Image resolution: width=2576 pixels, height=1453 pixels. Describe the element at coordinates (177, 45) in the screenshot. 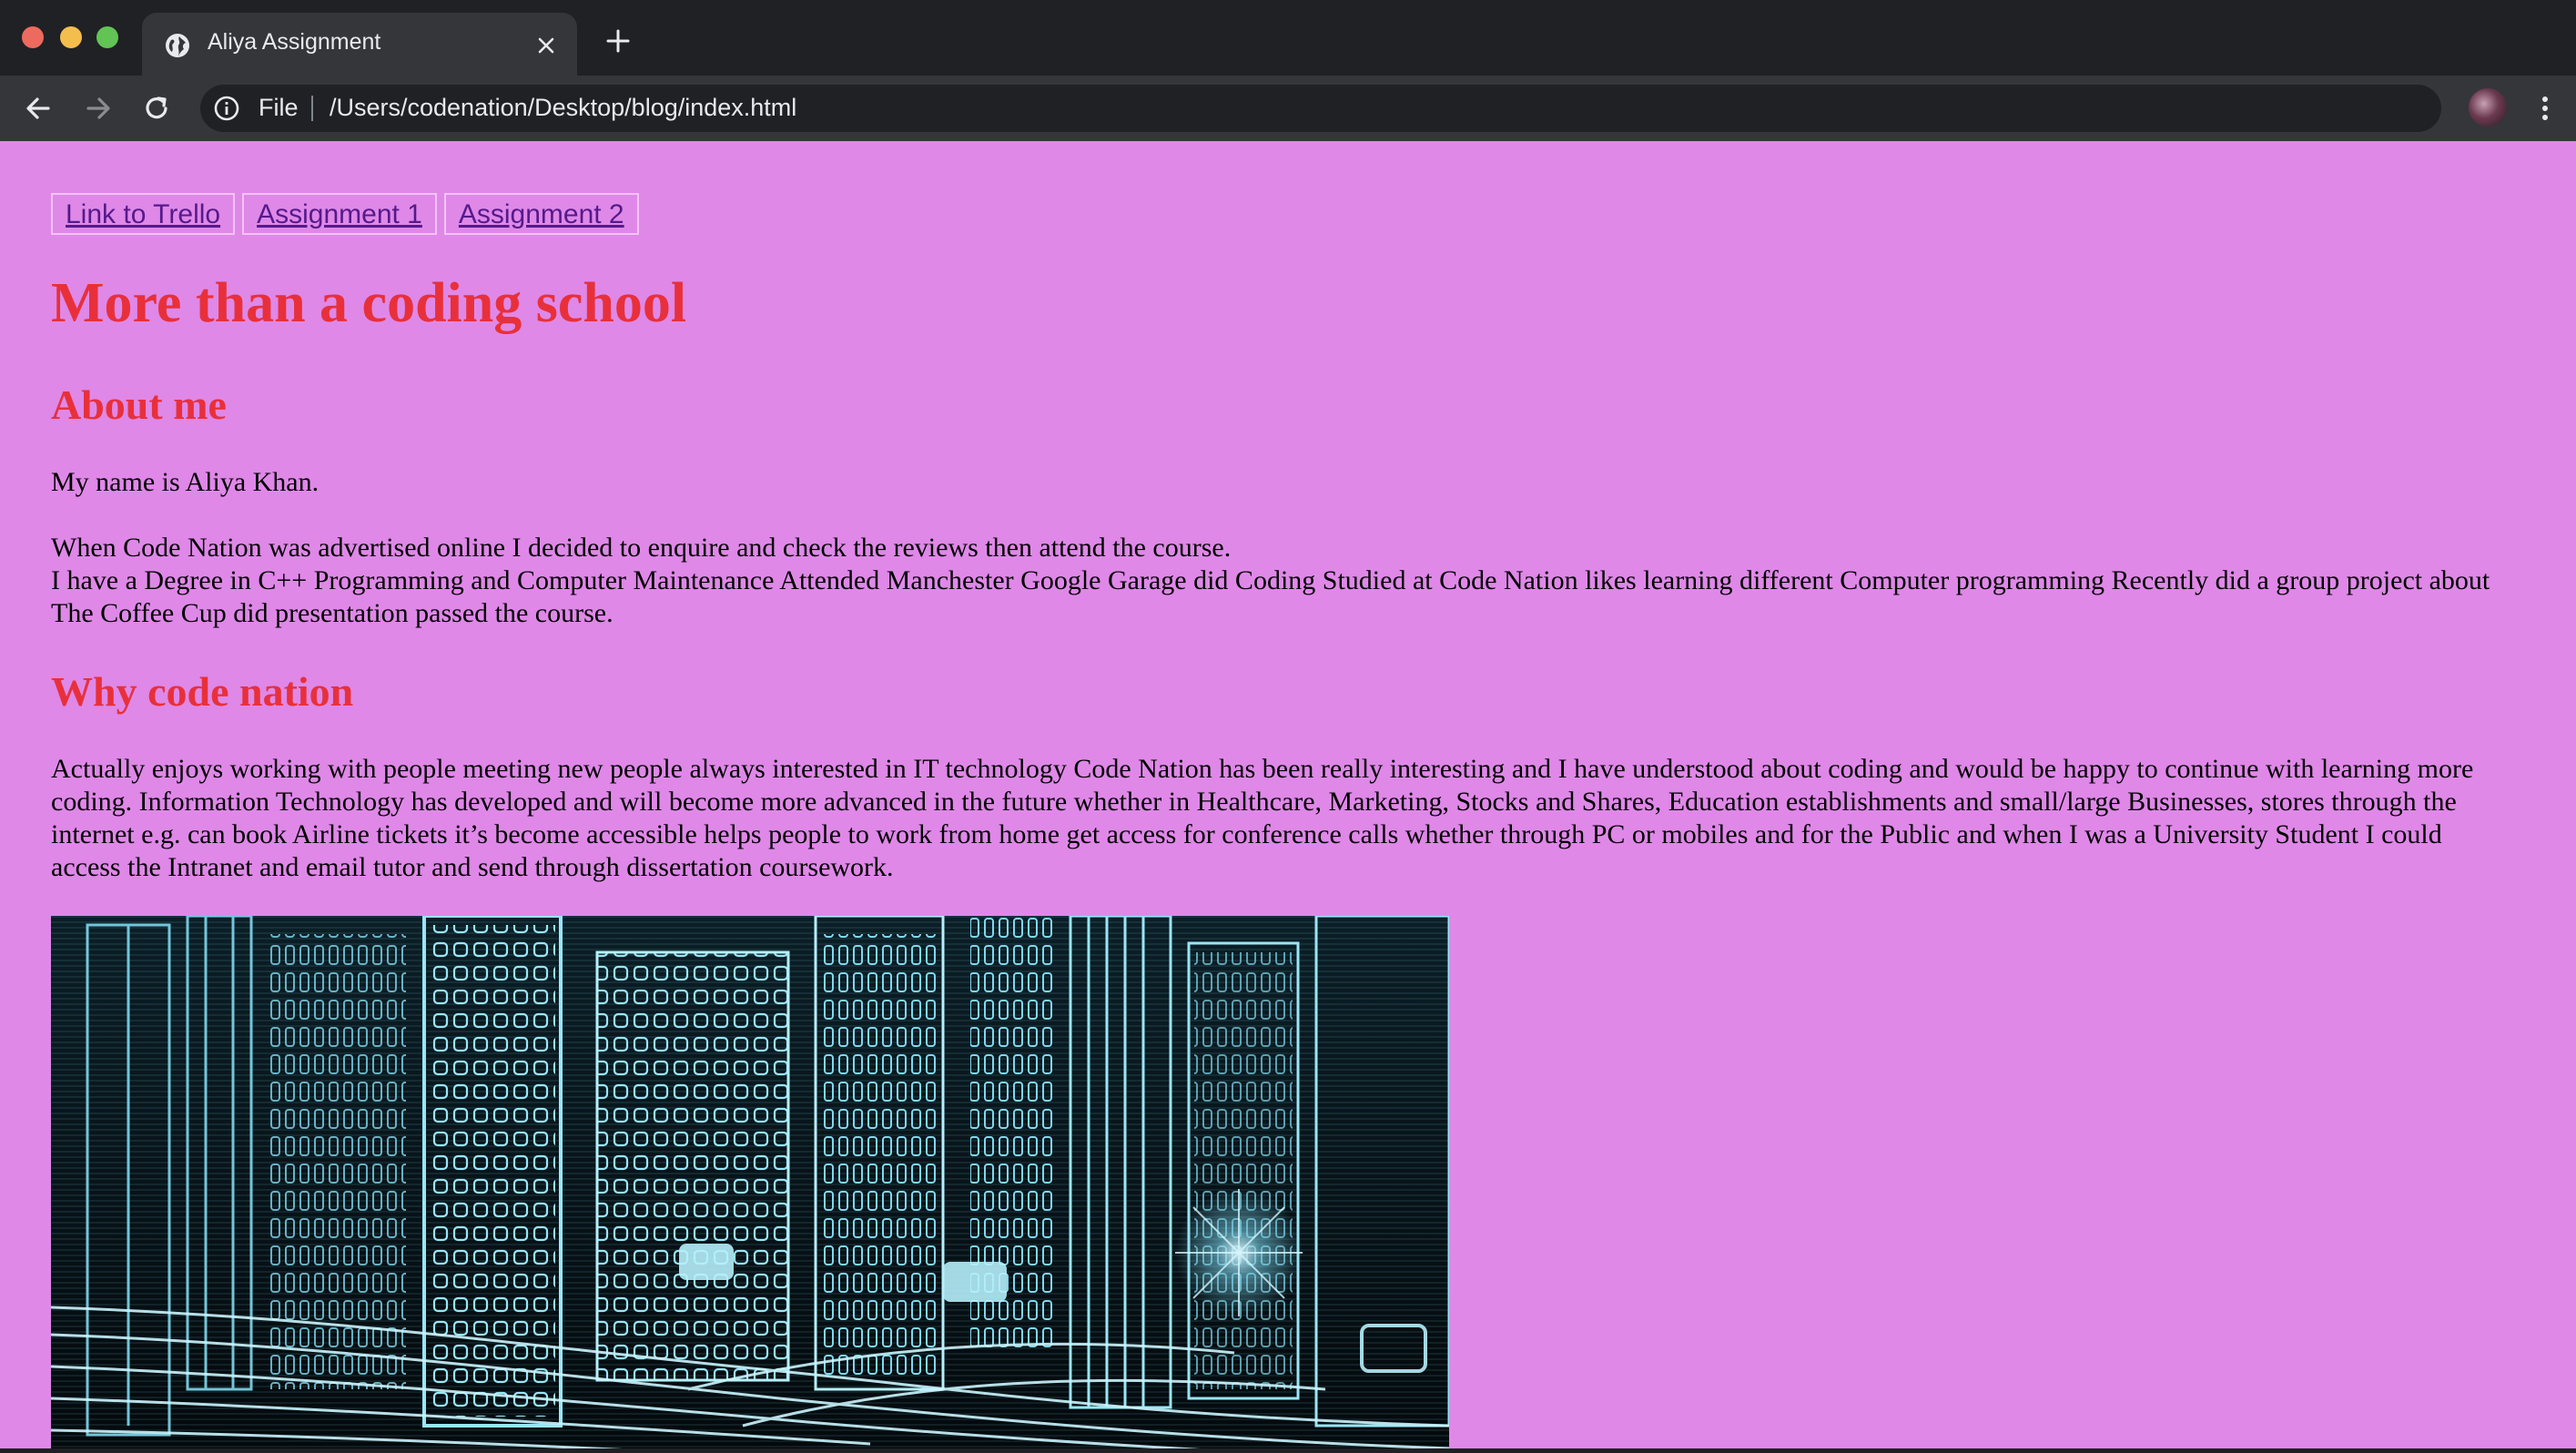

I see `globe-icon` at that location.